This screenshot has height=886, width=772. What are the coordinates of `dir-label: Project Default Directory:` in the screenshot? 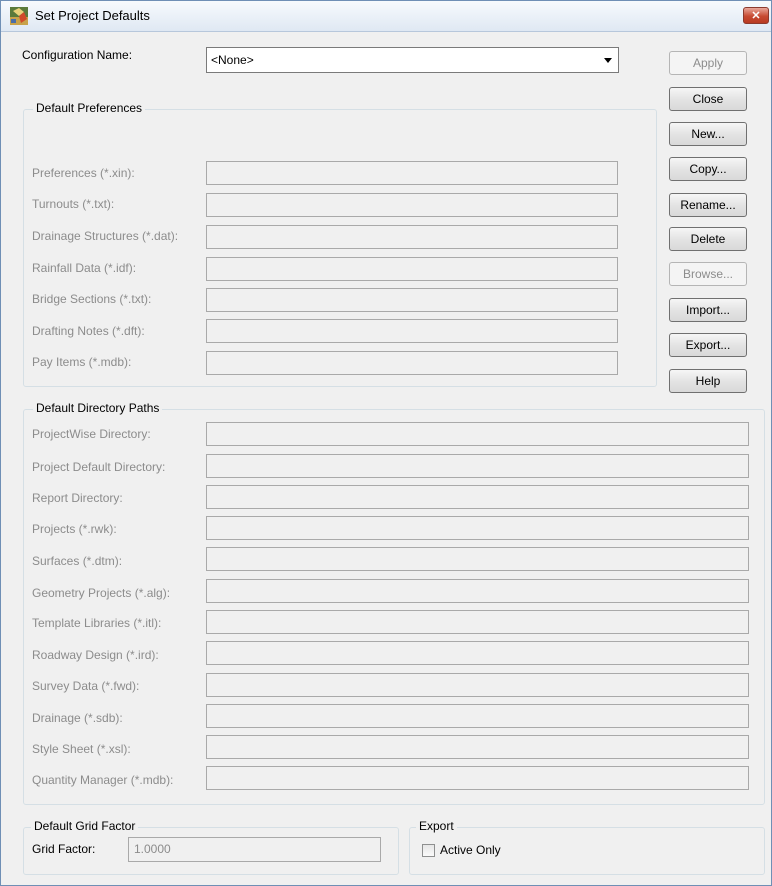 It's located at (99, 467).